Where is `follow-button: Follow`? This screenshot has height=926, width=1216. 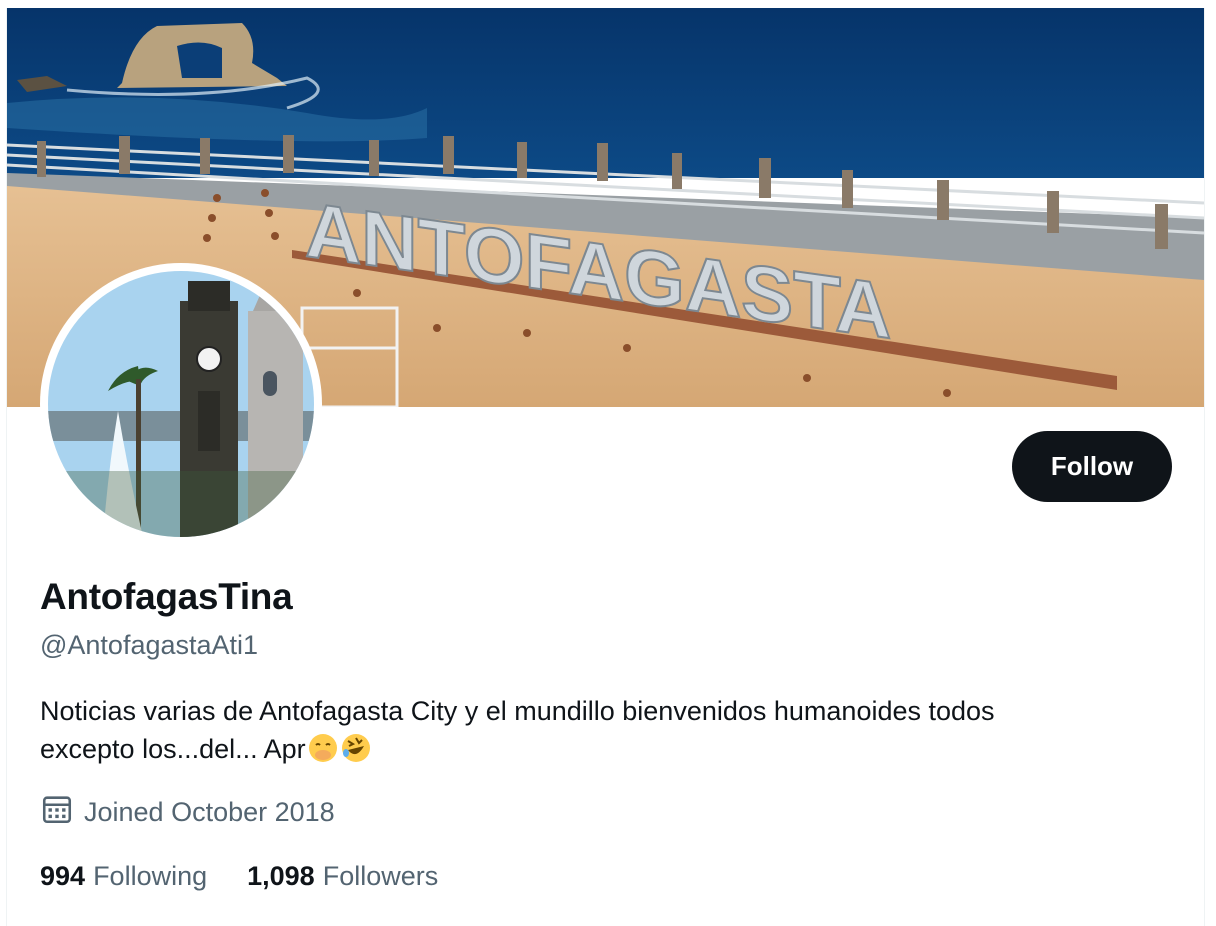
follow-button: Follow is located at coordinates (1092, 466).